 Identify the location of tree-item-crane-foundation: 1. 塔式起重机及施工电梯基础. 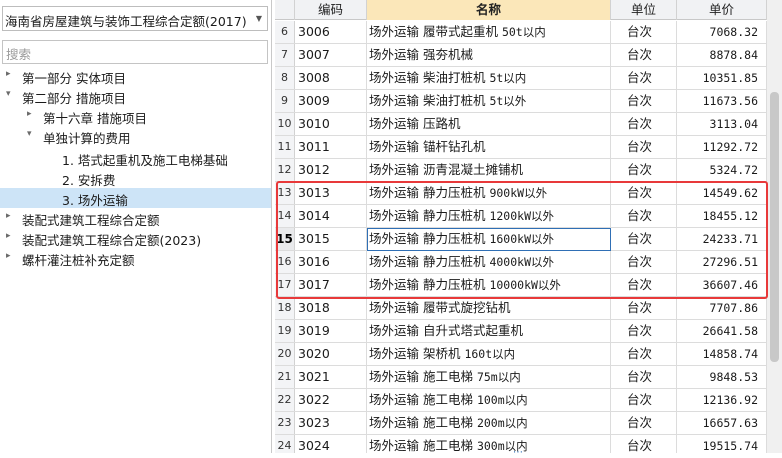
(135, 158).